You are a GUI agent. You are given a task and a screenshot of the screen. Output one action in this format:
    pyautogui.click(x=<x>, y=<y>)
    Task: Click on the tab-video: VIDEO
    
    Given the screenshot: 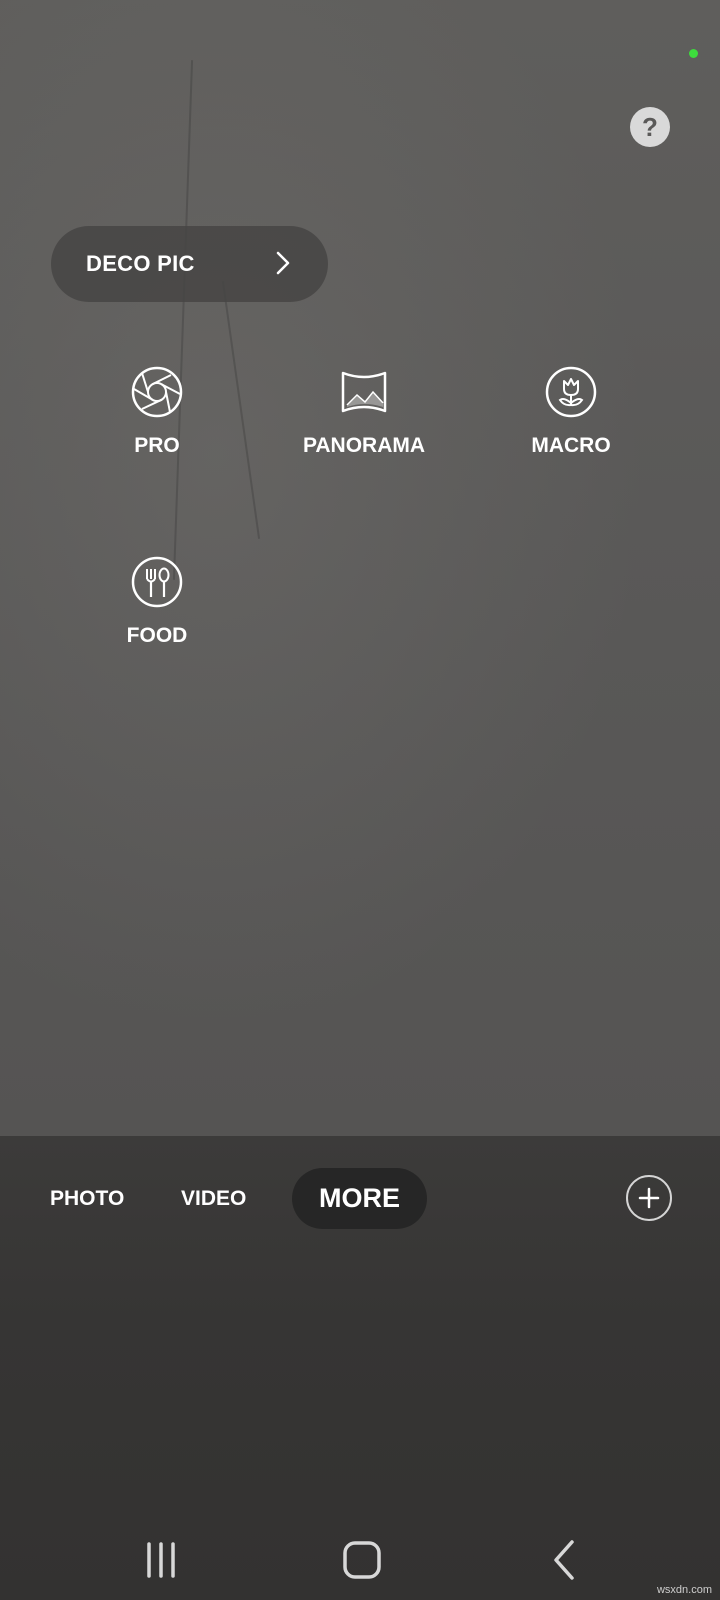 What is the action you would take?
    pyautogui.click(x=213, y=1199)
    